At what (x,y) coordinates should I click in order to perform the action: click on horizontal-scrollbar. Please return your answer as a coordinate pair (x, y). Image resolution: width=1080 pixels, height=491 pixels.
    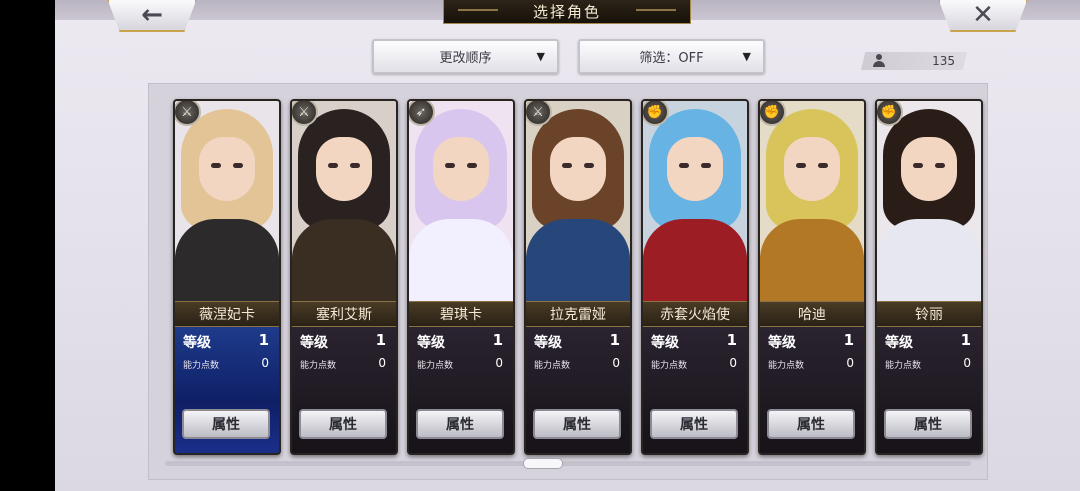
    Looking at the image, I should click on (568, 463).